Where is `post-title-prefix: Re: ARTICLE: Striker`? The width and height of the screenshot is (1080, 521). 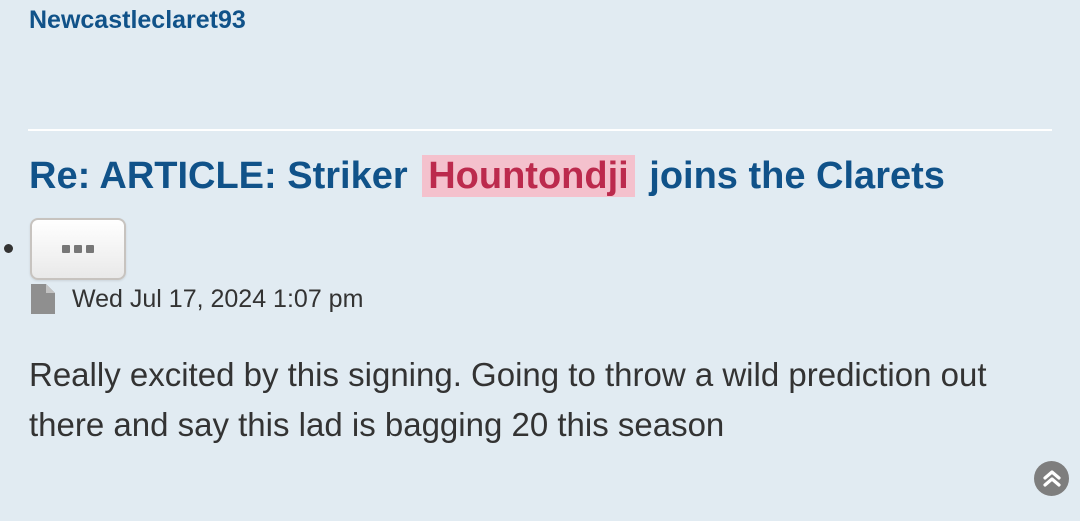
post-title-prefix: Re: ARTICLE: Striker is located at coordinates (218, 176).